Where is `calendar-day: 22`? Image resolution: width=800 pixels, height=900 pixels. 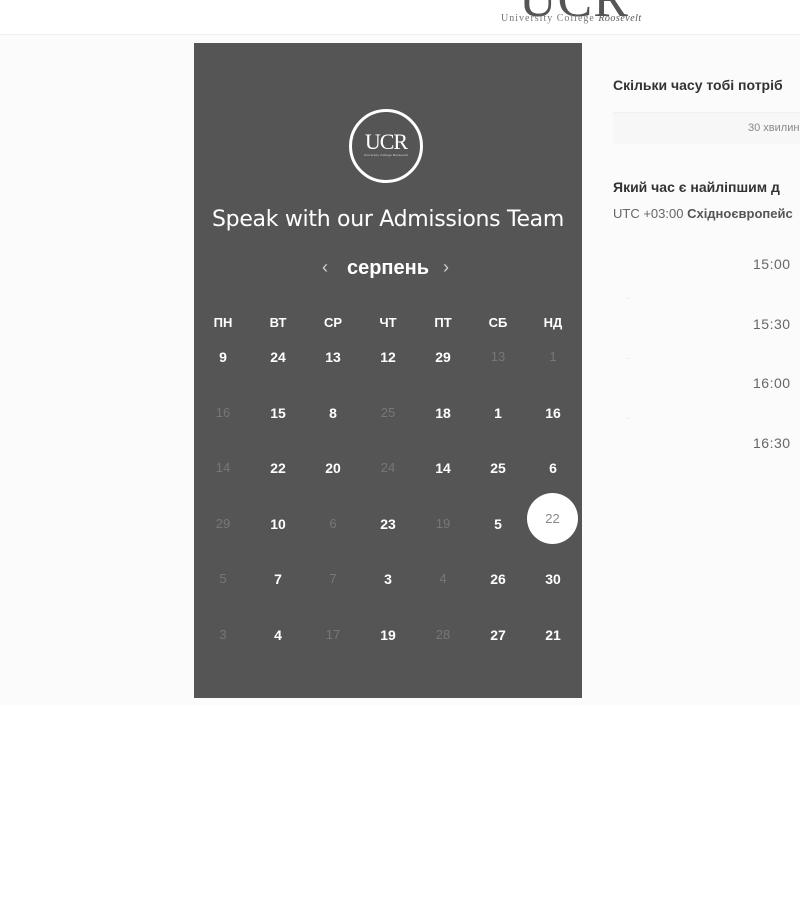
calendar-day: 22 is located at coordinates (278, 474).